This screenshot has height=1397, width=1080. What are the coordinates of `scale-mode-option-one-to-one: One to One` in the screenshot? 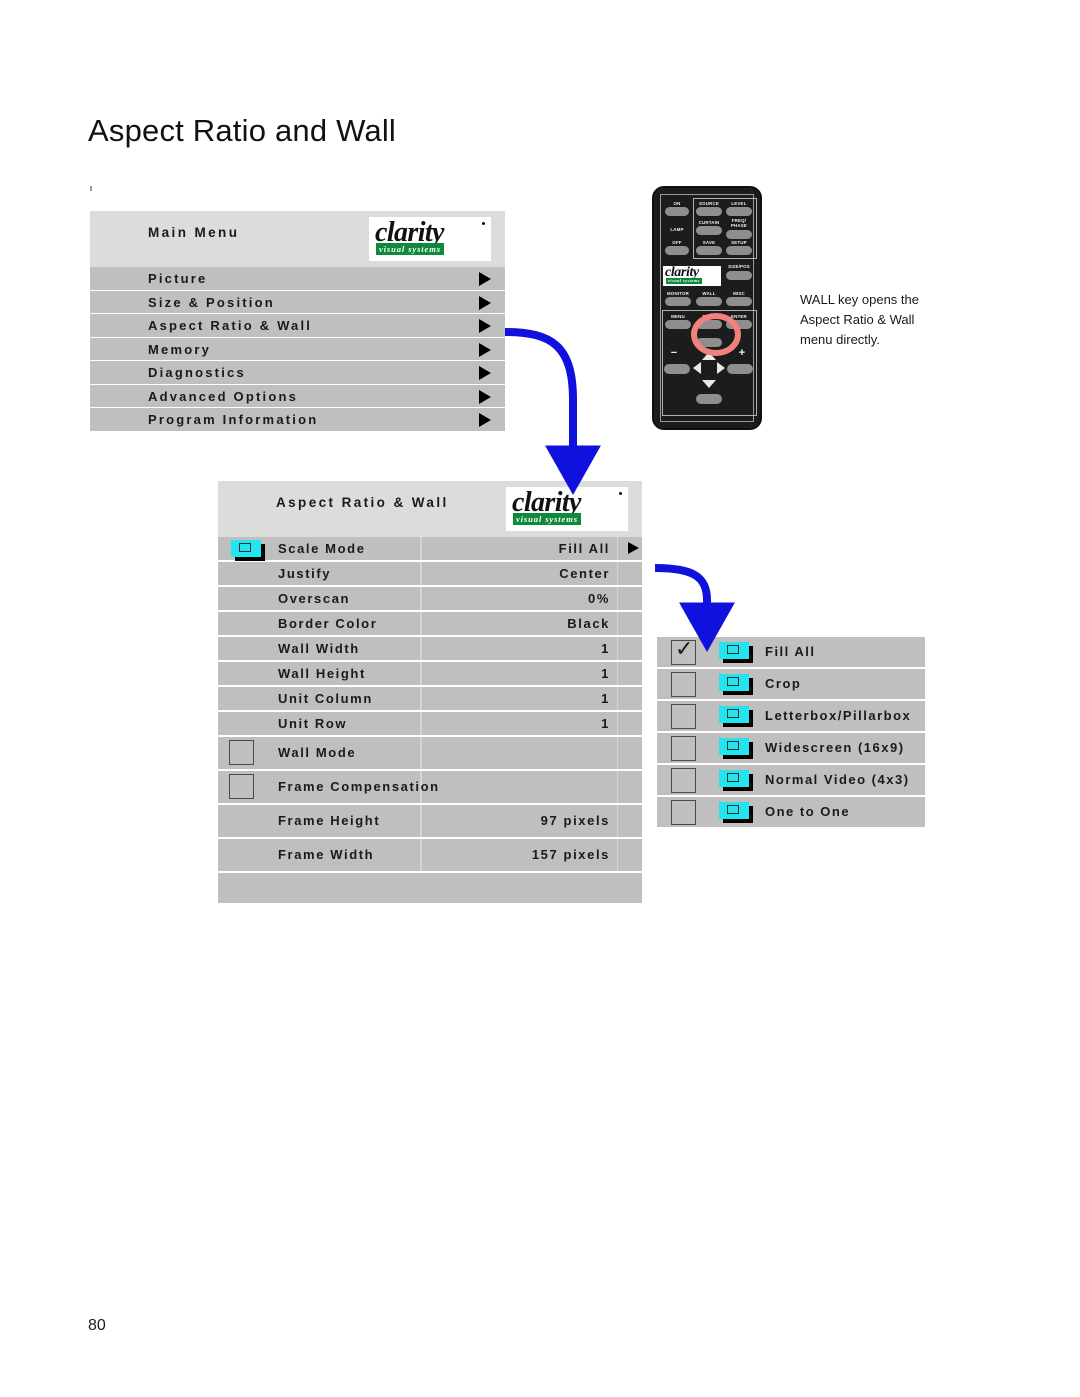 It's located at (791, 813).